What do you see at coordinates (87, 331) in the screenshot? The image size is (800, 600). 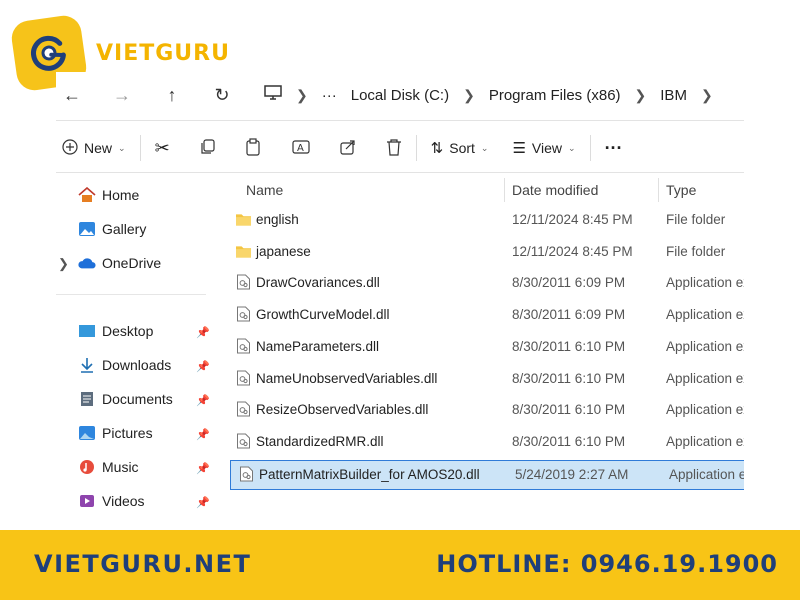 I see `desktop-icon` at bounding box center [87, 331].